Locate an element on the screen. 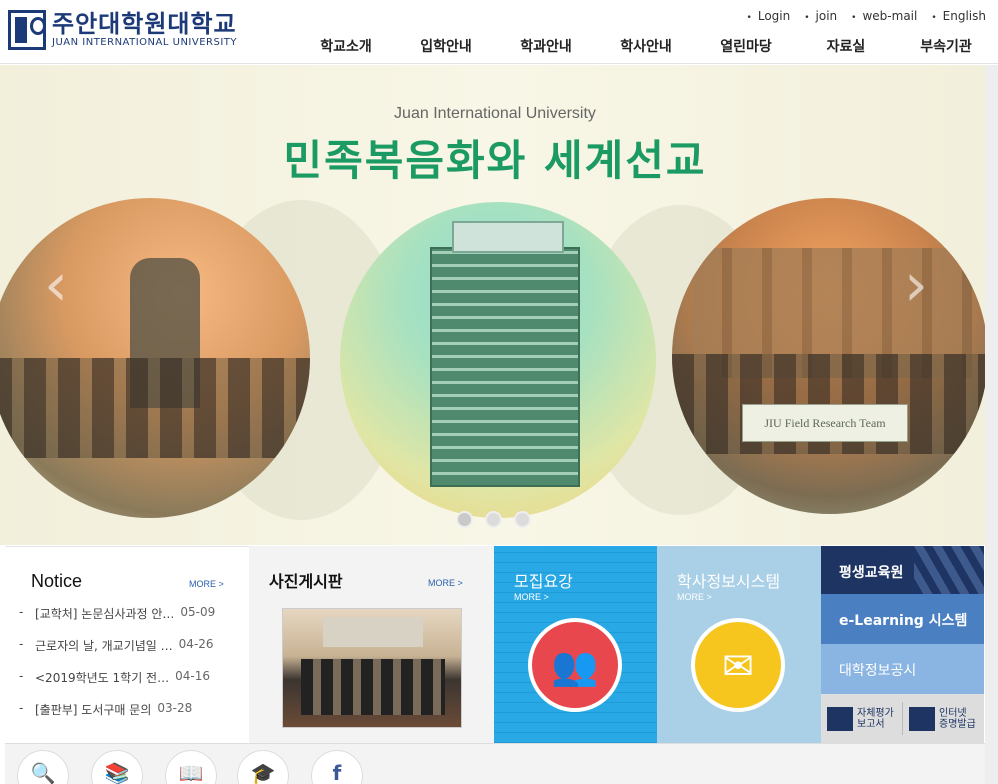 This screenshot has width=998, height=784. recruit-panel: 모집요강 MORE > 👥 is located at coordinates (575, 644).